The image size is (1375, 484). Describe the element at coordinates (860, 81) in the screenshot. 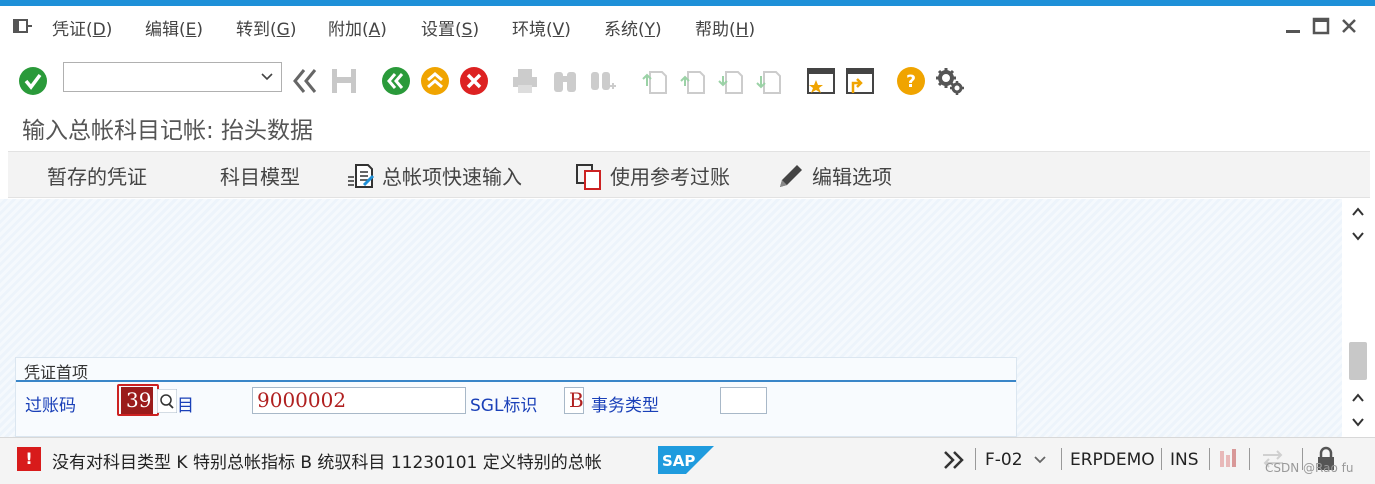

I see `generate-shortcut-icon` at that location.